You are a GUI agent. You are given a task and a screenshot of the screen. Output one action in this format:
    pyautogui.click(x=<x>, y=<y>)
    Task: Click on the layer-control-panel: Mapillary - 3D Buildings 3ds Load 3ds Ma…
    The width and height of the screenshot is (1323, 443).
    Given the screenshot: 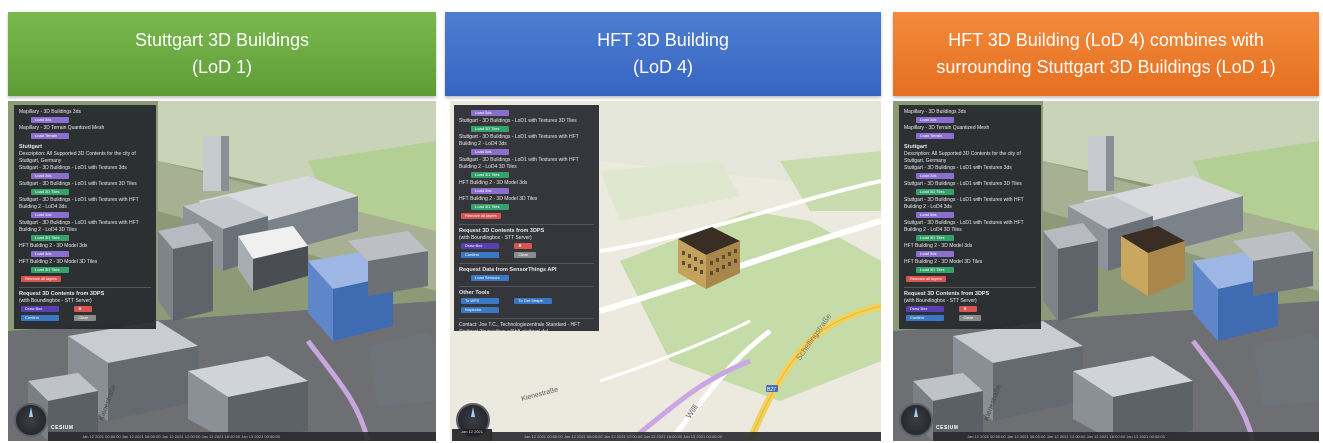 What is the action you would take?
    pyautogui.click(x=85, y=217)
    